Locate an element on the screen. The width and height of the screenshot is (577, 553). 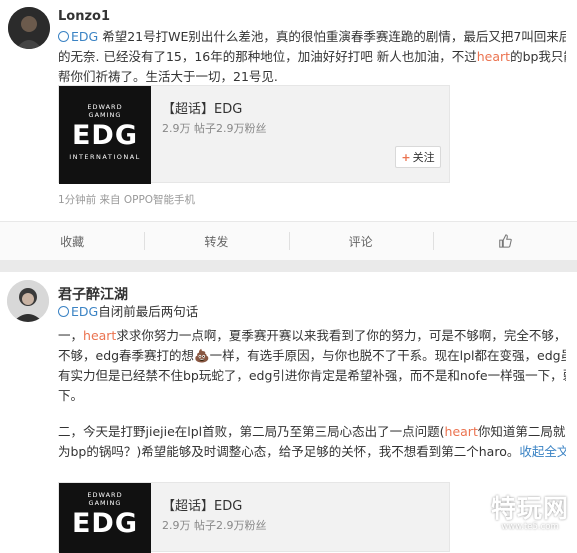
post-meta: 1分钟前 来自 OPPO智能手机 is located at coordinates (127, 200).